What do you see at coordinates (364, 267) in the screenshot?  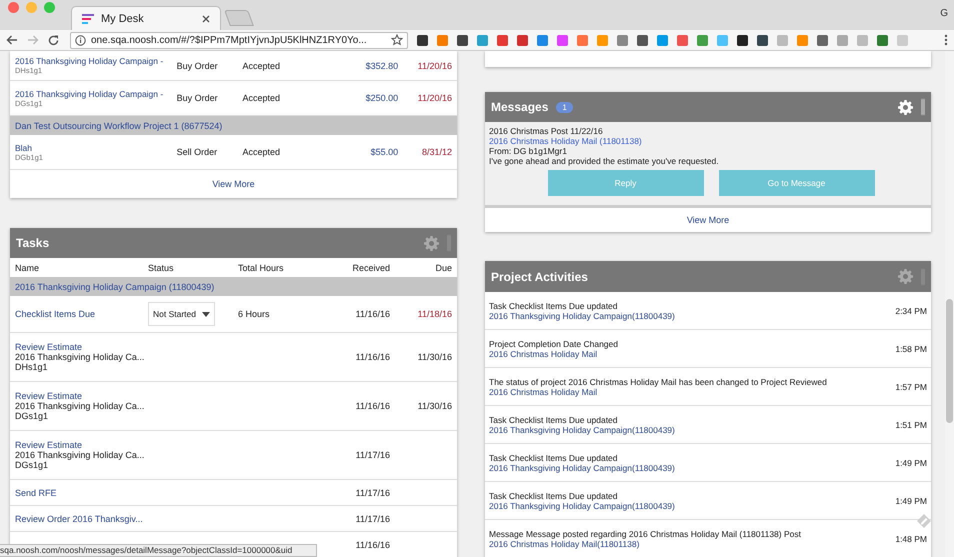 I see `column-header: Received` at bounding box center [364, 267].